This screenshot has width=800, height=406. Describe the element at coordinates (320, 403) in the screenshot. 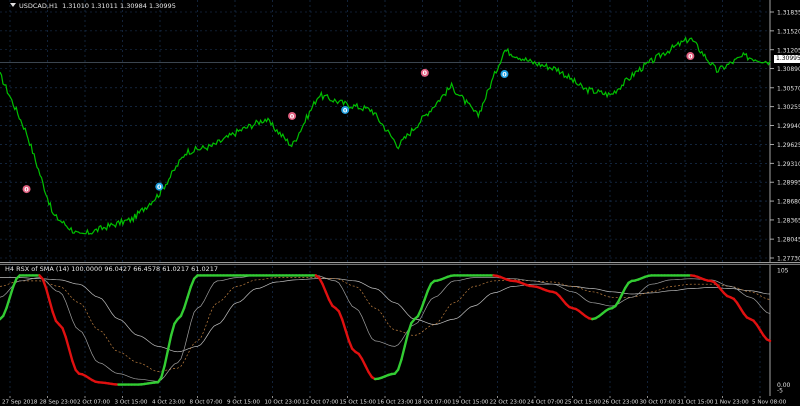

I see `time-tick-label: 12 Oct 07:00` at that location.